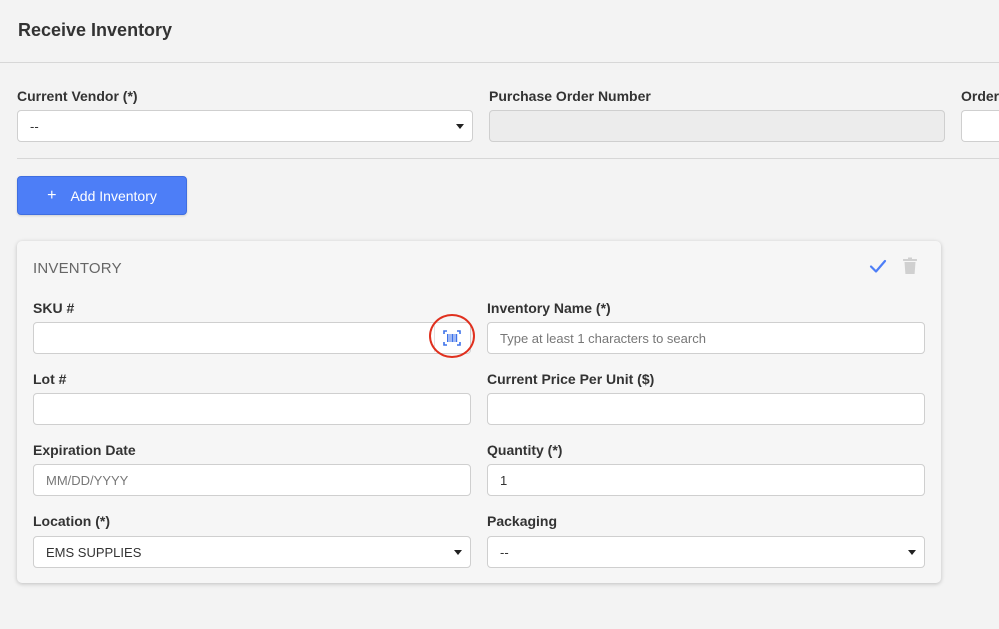 The image size is (999, 629). What do you see at coordinates (570, 96) in the screenshot?
I see `po-number-label: Purchase Order Number` at bounding box center [570, 96].